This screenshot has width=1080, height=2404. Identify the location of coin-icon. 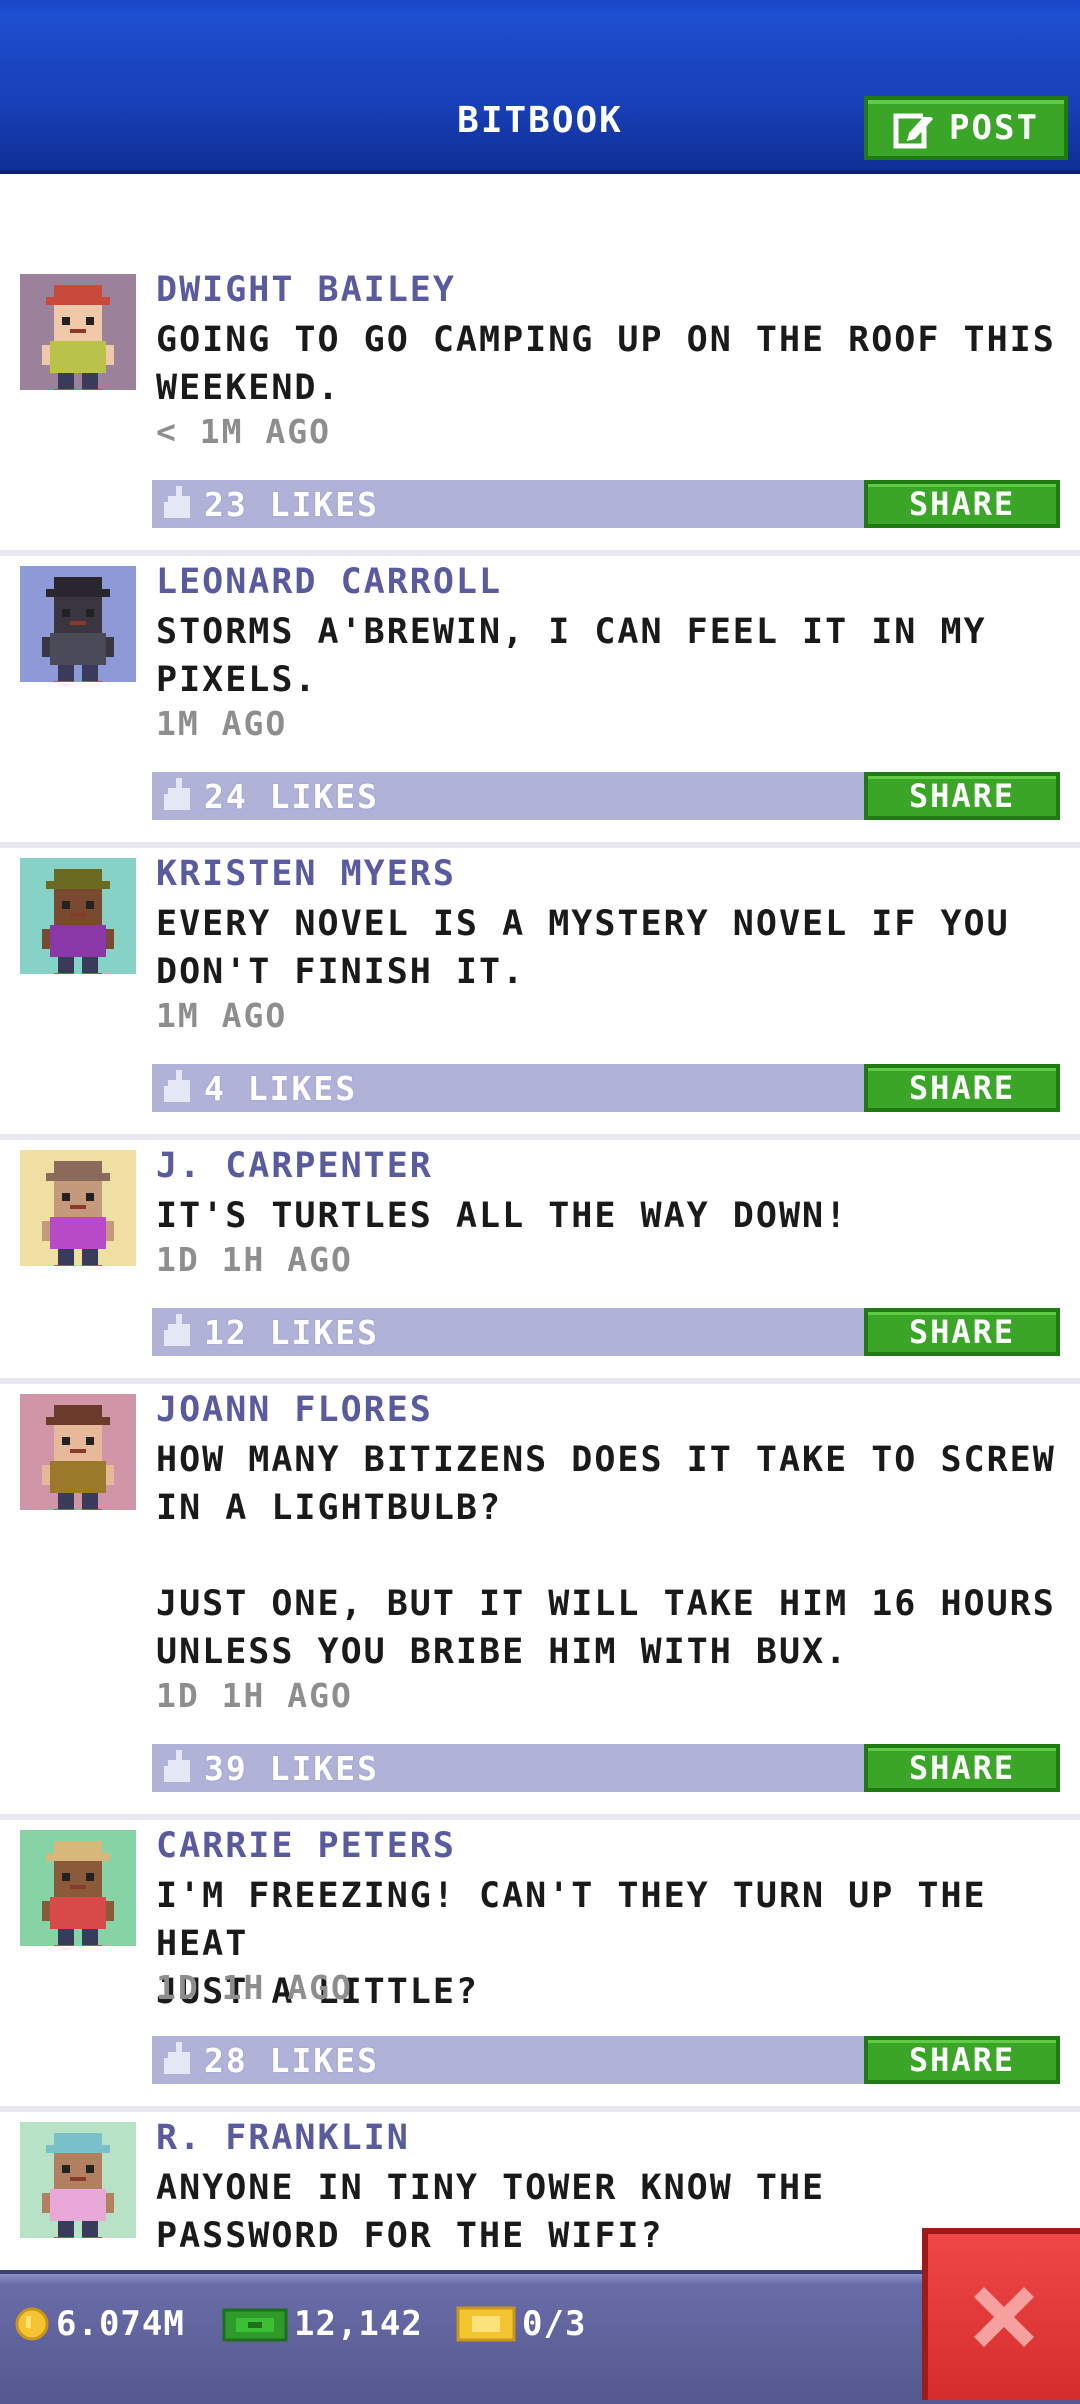
(32, 2324).